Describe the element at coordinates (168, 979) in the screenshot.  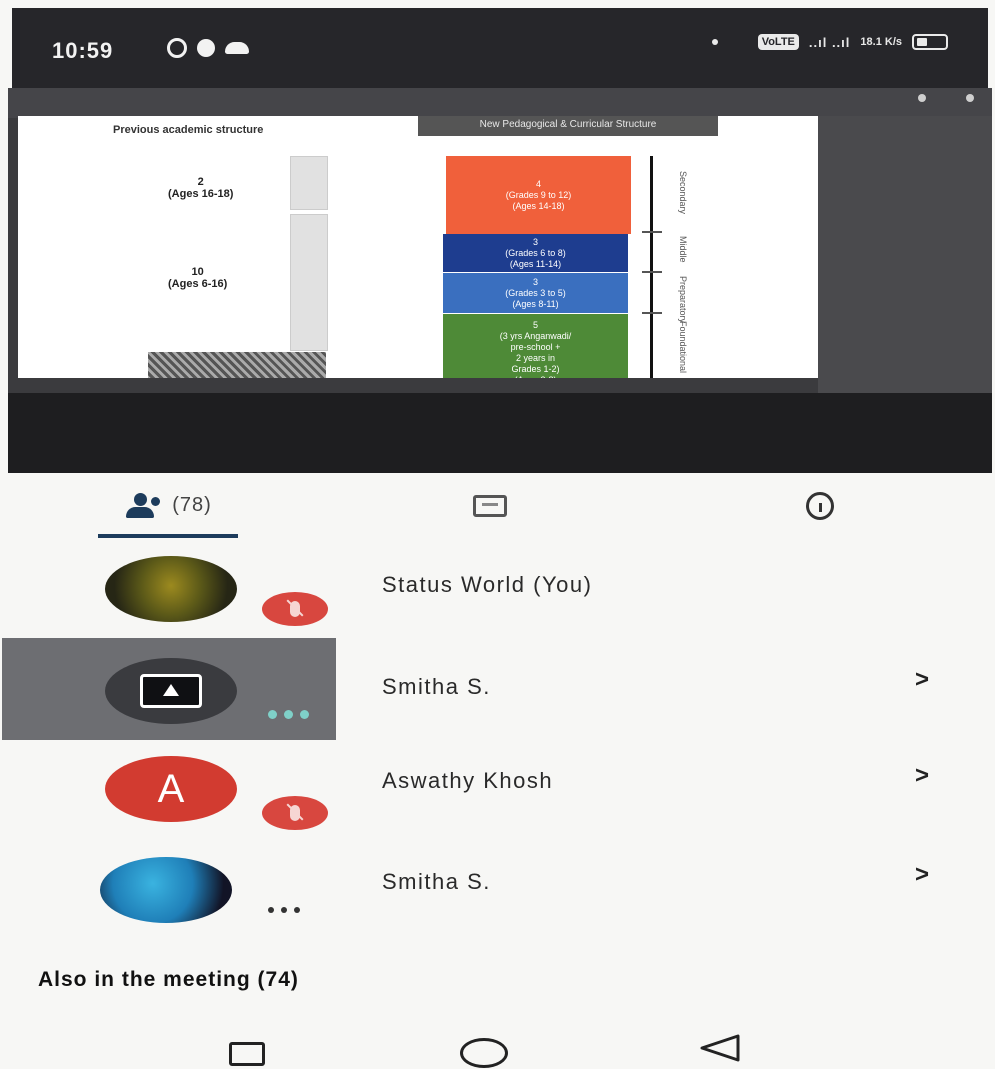
I see `also-in-meeting-header: Also in the meeting (74)` at that location.